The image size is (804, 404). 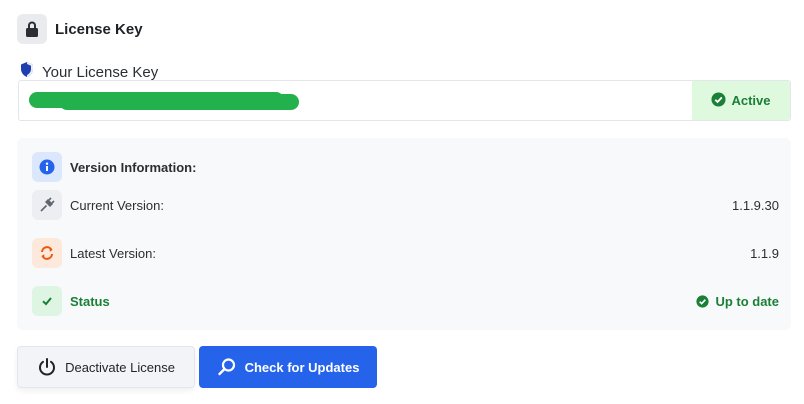 What do you see at coordinates (47, 253) in the screenshot?
I see `refresh-icon` at bounding box center [47, 253].